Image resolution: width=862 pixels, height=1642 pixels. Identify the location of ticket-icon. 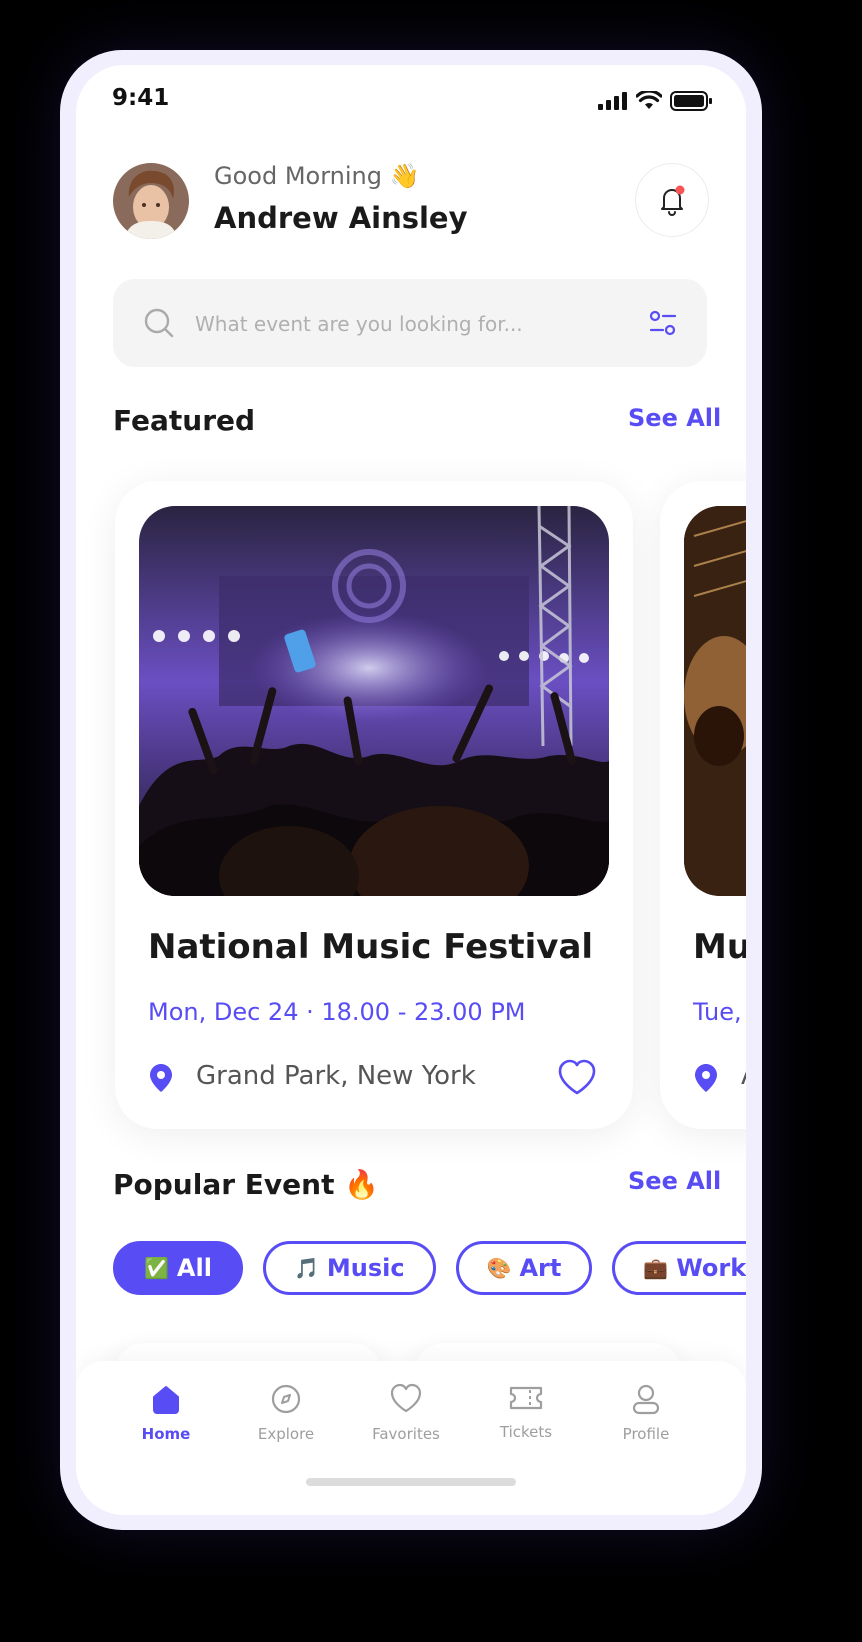
(526, 1398).